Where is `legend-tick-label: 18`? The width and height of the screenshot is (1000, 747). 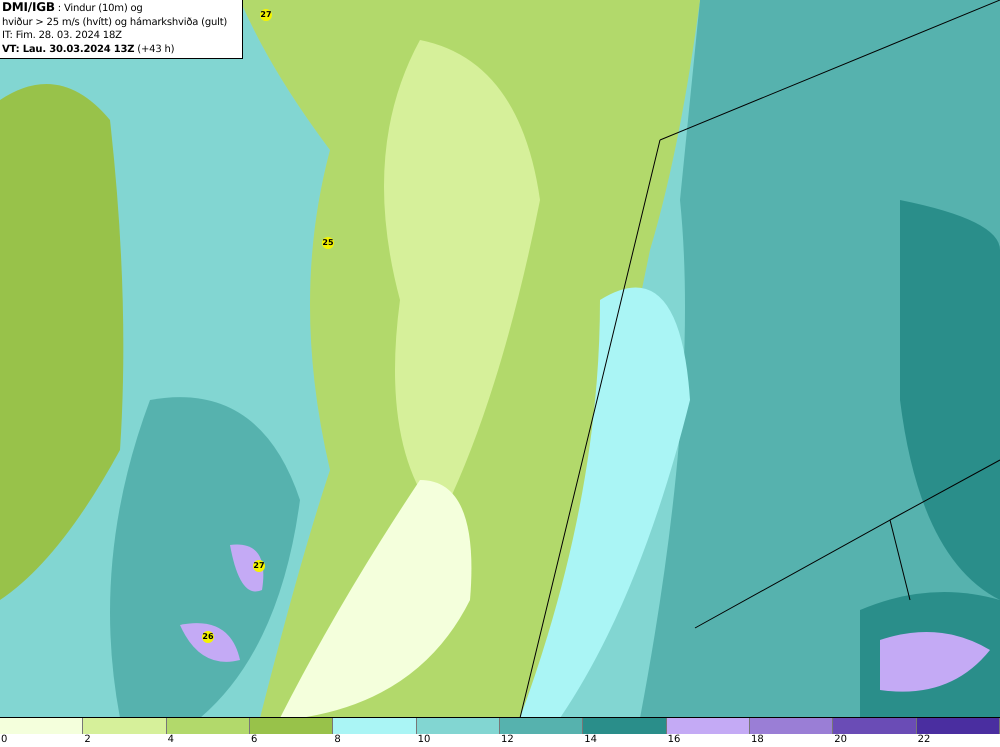
legend-tick-label: 18 is located at coordinates (757, 740).